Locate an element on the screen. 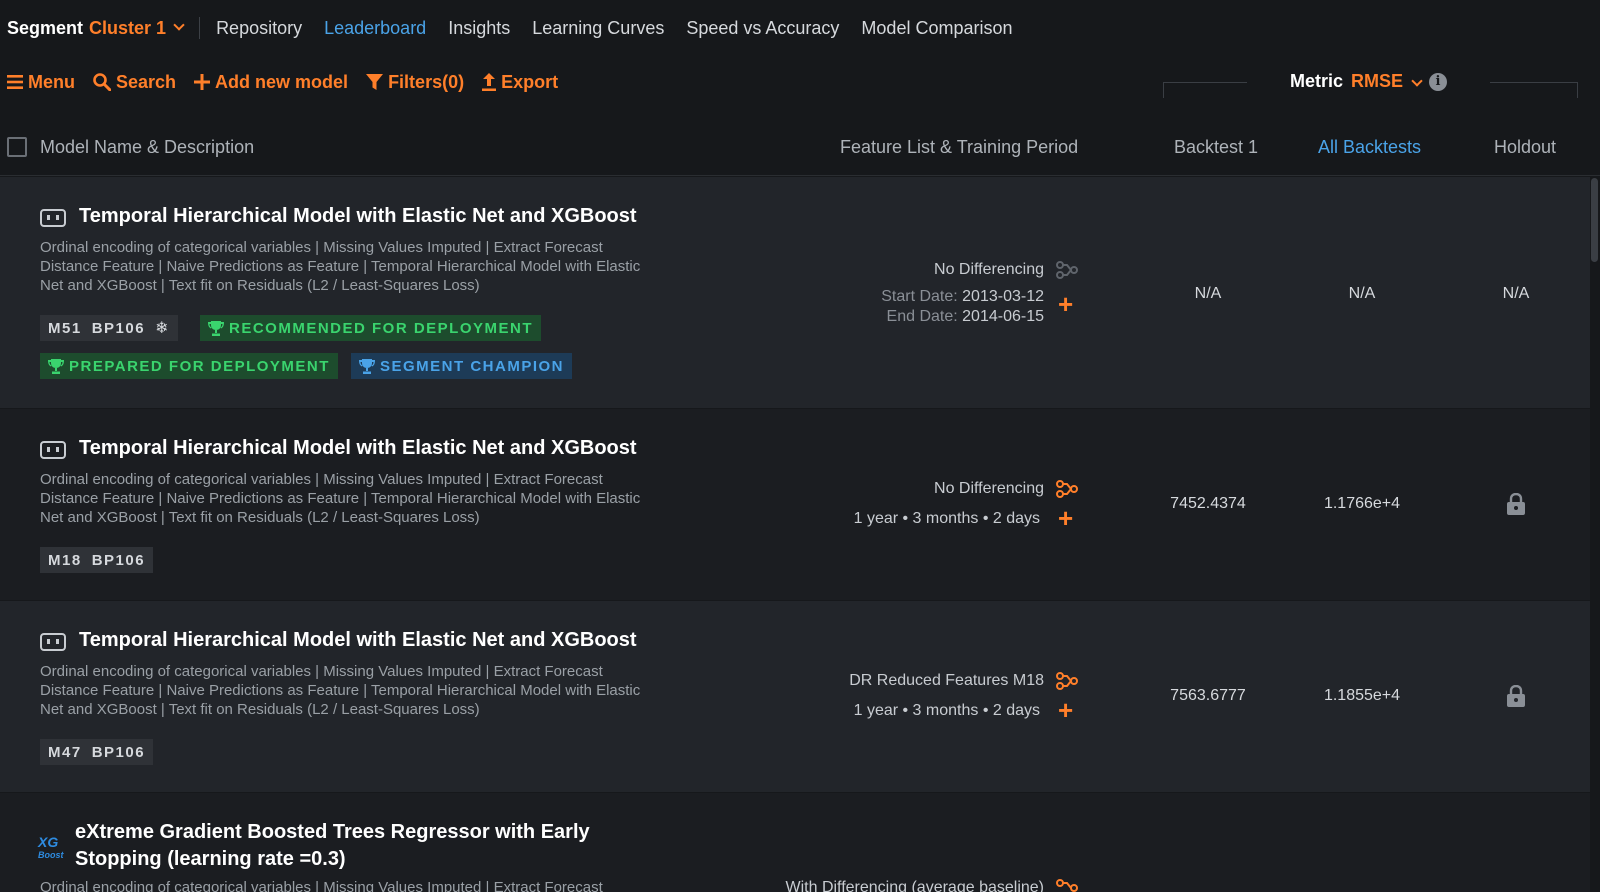 This screenshot has height=892, width=1600. backtest-1-value: 7563.6777 is located at coordinates (1208, 696).